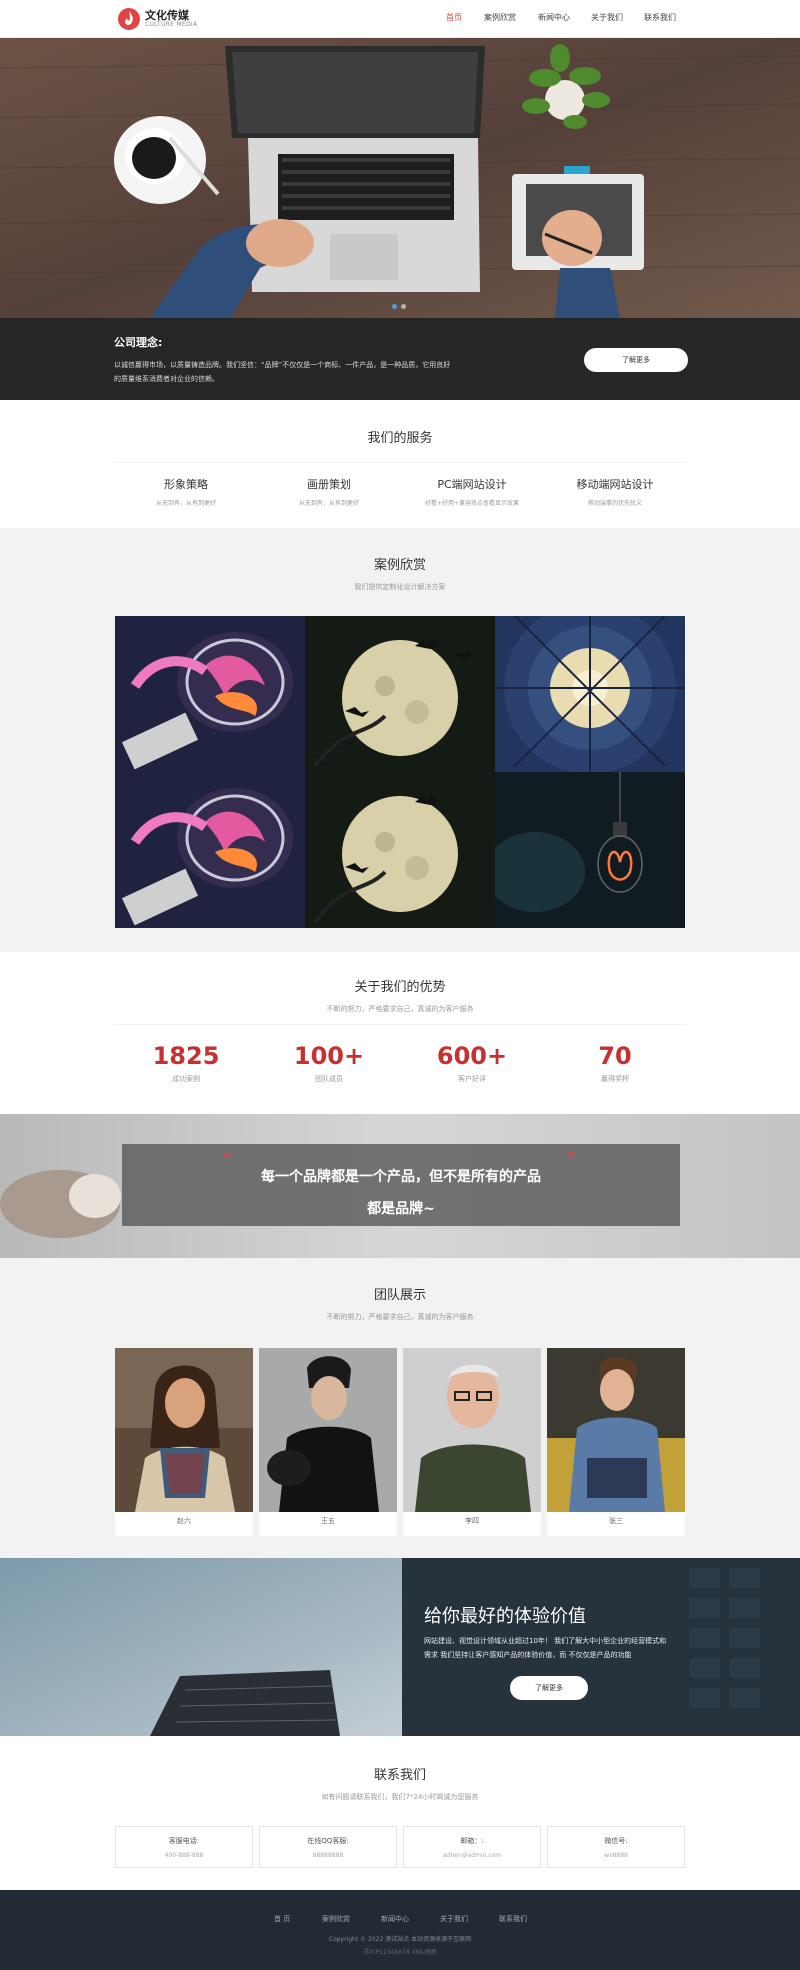 The image size is (800, 1970). What do you see at coordinates (615, 1056) in the screenshot?
I see `stat-value: 70` at bounding box center [615, 1056].